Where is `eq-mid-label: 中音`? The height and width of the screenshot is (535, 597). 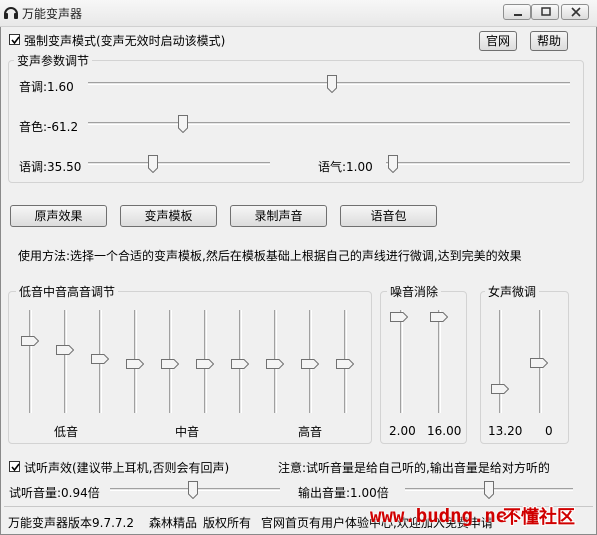
eq-mid-label: 中音 is located at coordinates (187, 432).